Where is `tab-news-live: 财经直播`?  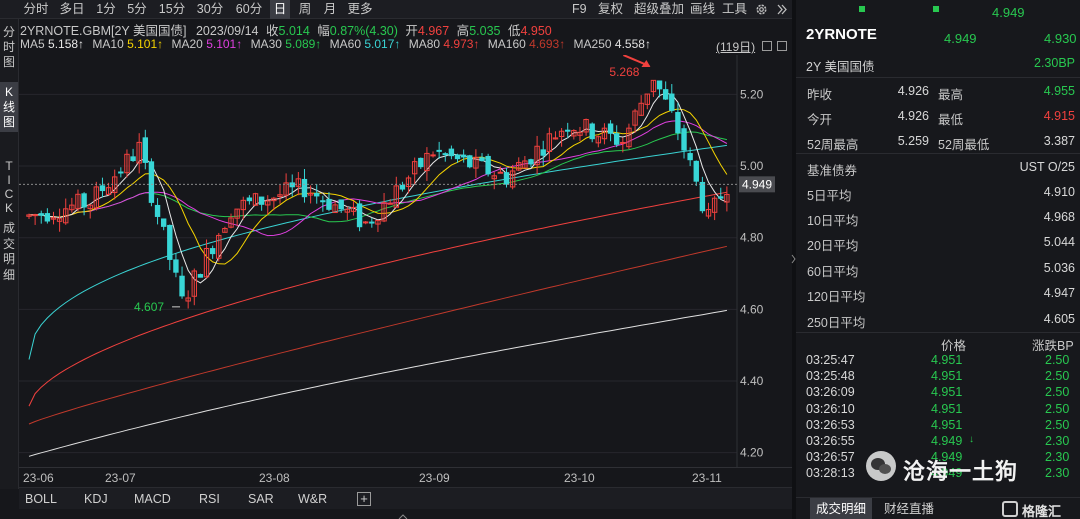
tab-news-live: 财经直播 is located at coordinates (909, 508).